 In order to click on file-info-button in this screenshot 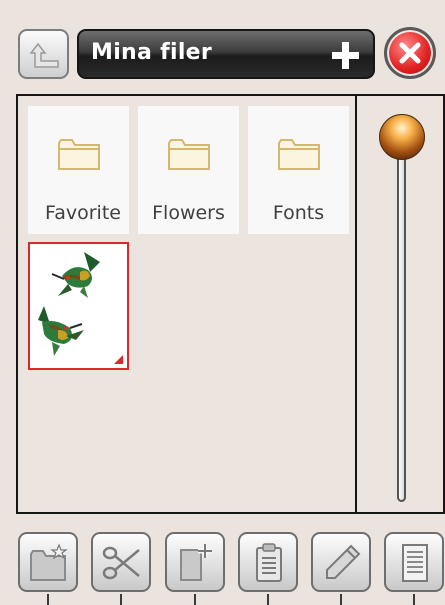, I will do `click(414, 562)`.